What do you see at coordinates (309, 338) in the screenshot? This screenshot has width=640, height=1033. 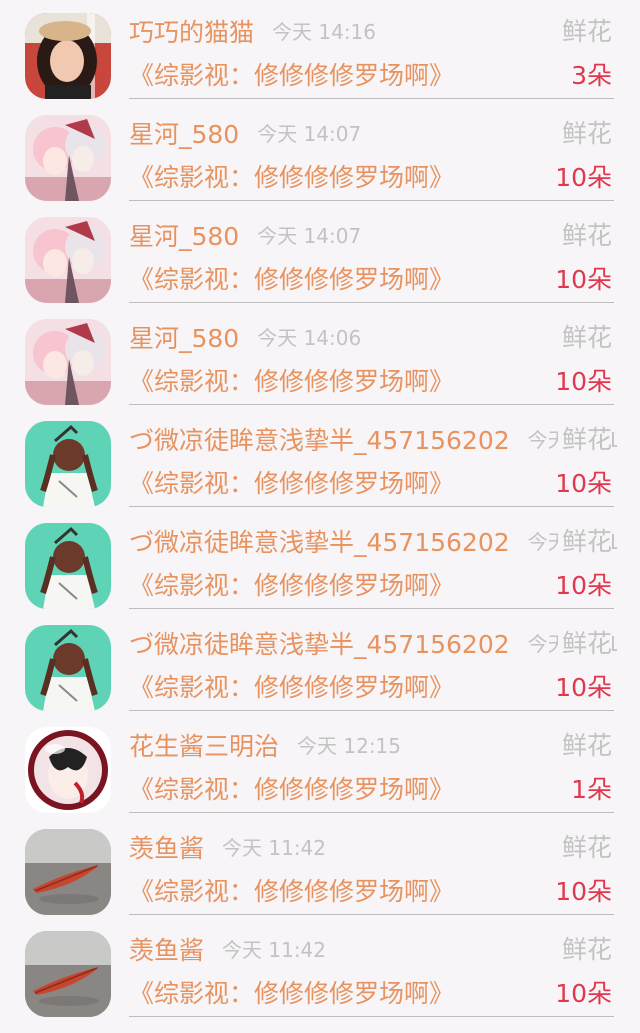 I see `gift-time: 今天 14:06` at bounding box center [309, 338].